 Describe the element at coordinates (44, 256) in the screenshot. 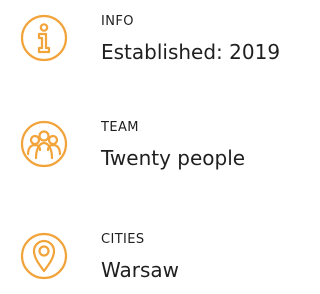

I see `location-pin-icon` at that location.